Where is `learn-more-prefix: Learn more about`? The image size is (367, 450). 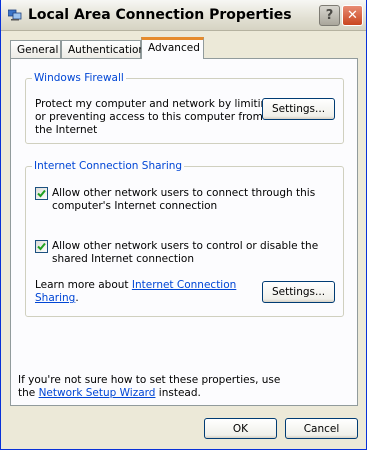
learn-more-prefix: Learn more about is located at coordinates (83, 285).